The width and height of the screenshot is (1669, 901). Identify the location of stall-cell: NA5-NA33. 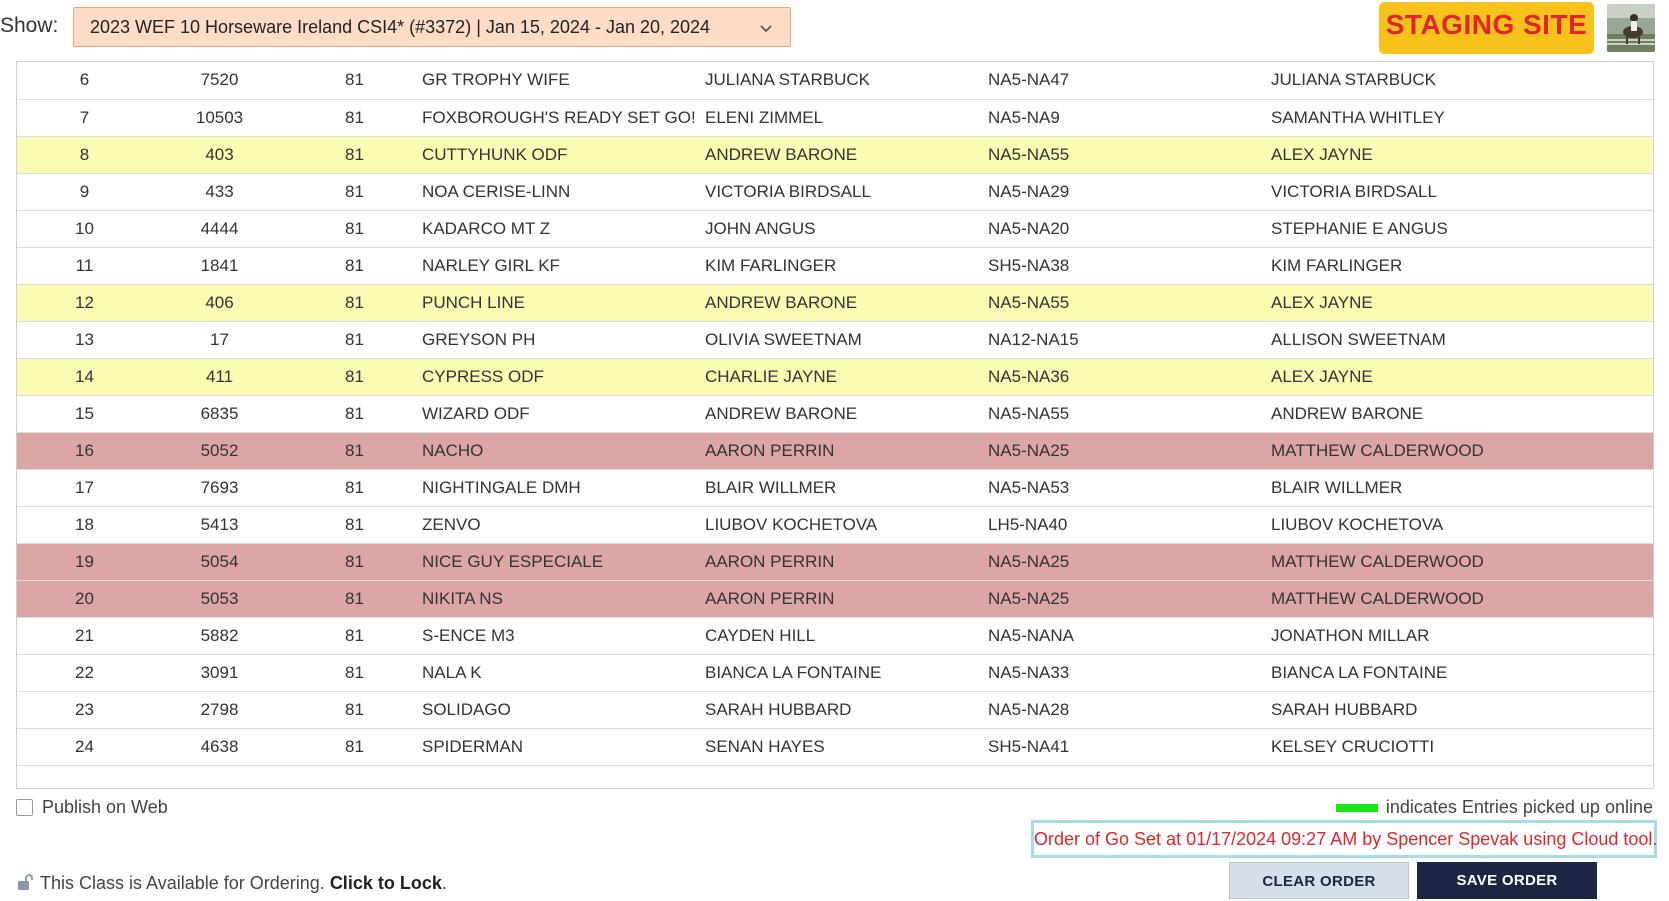
(1129, 673).